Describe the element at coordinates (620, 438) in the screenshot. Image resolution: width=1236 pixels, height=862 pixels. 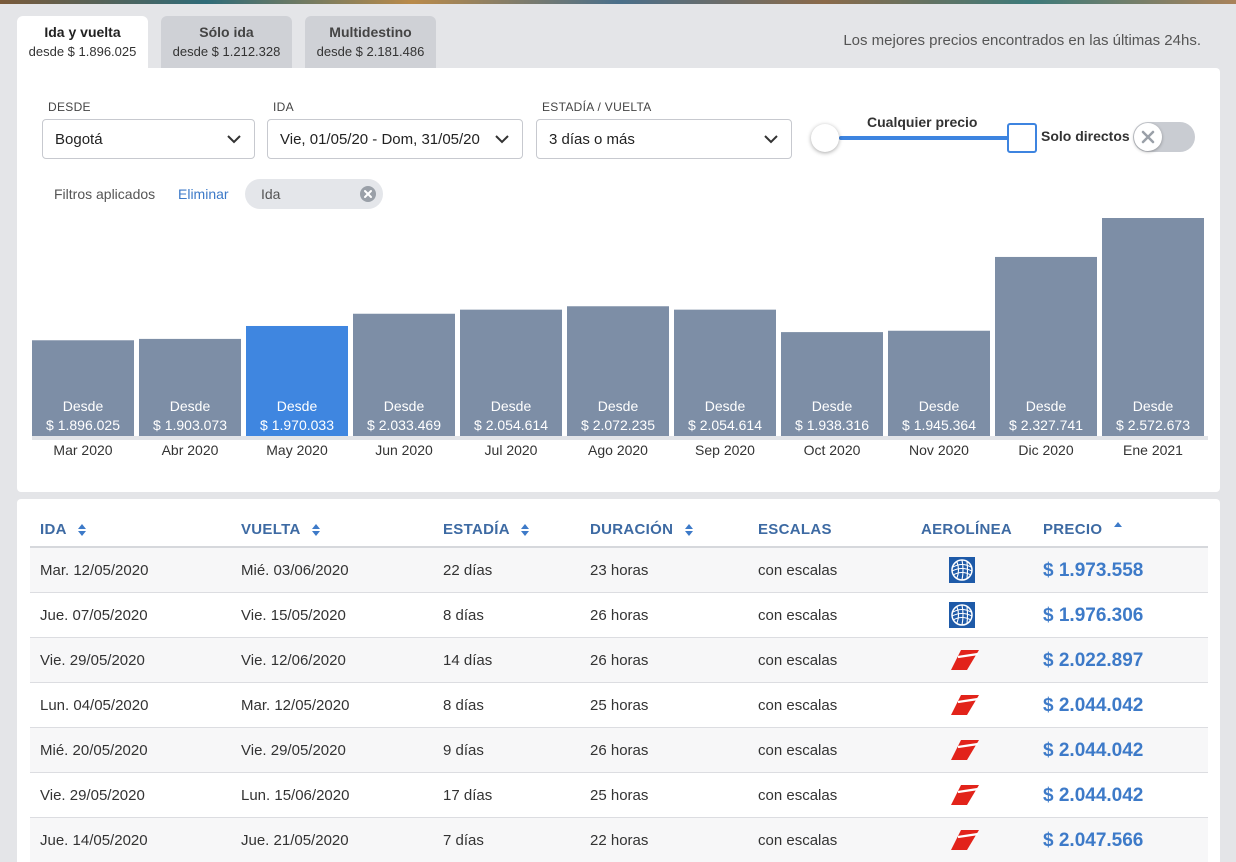
I see `chart-baseline` at that location.